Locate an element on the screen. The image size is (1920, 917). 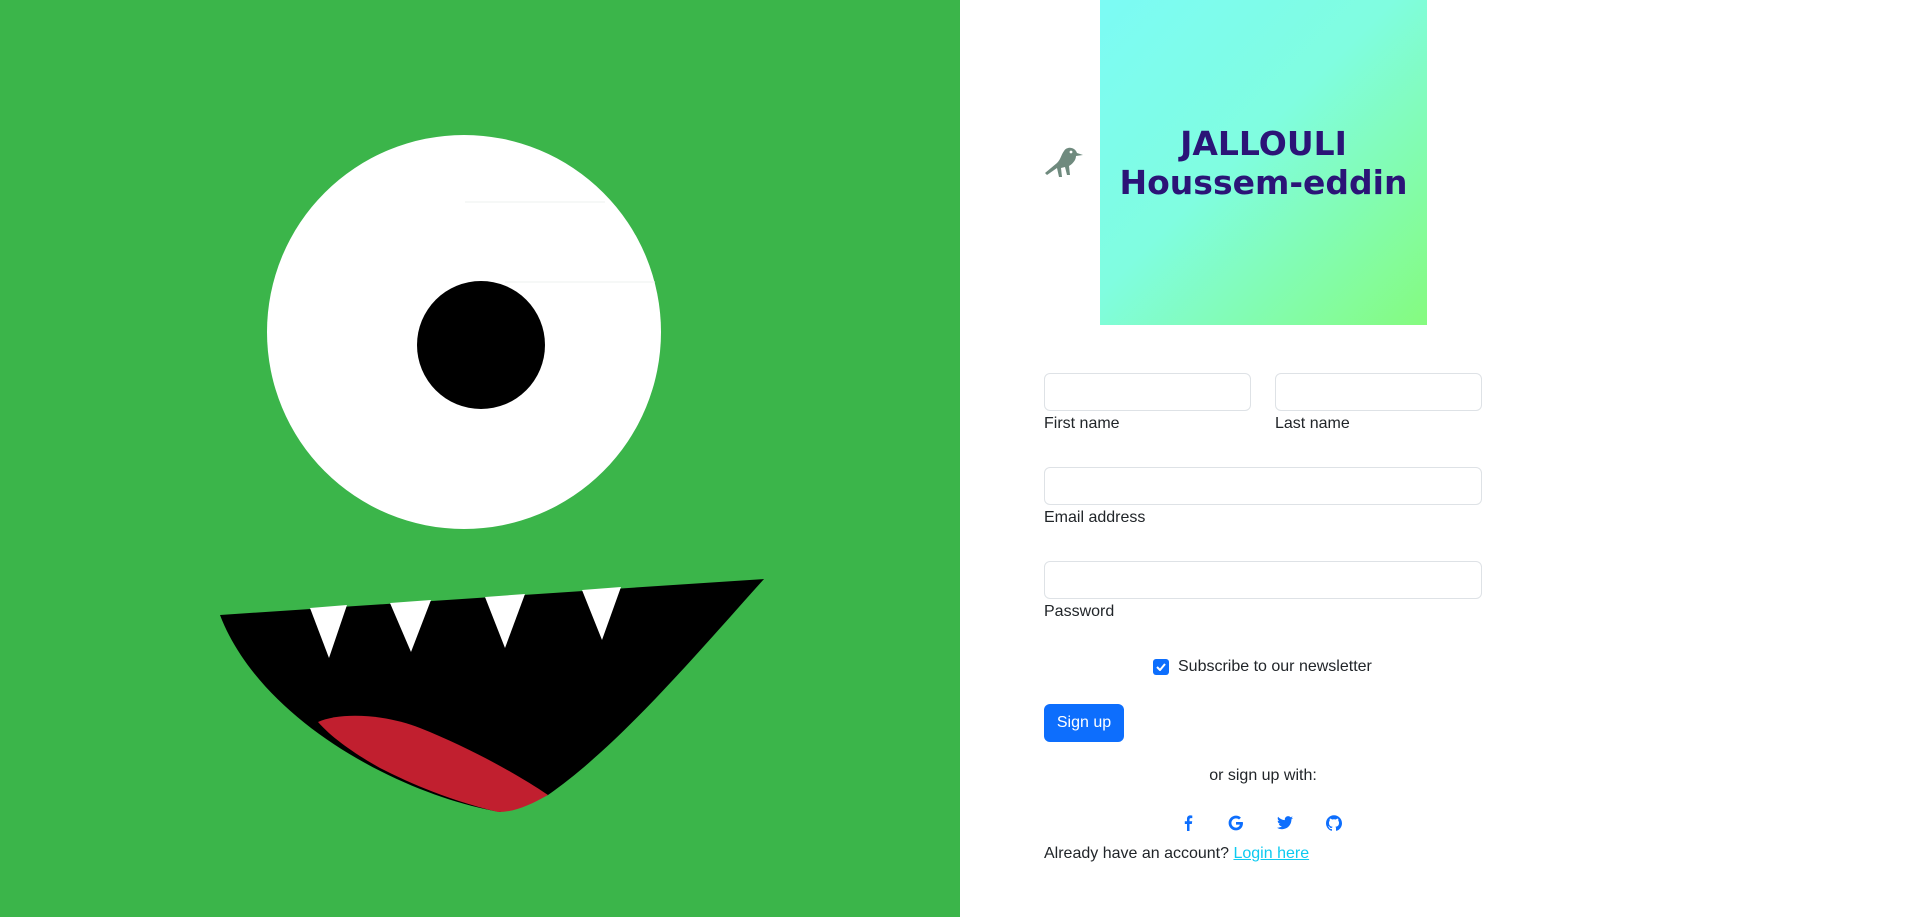
signup-button: Sign up is located at coordinates (1084, 723).